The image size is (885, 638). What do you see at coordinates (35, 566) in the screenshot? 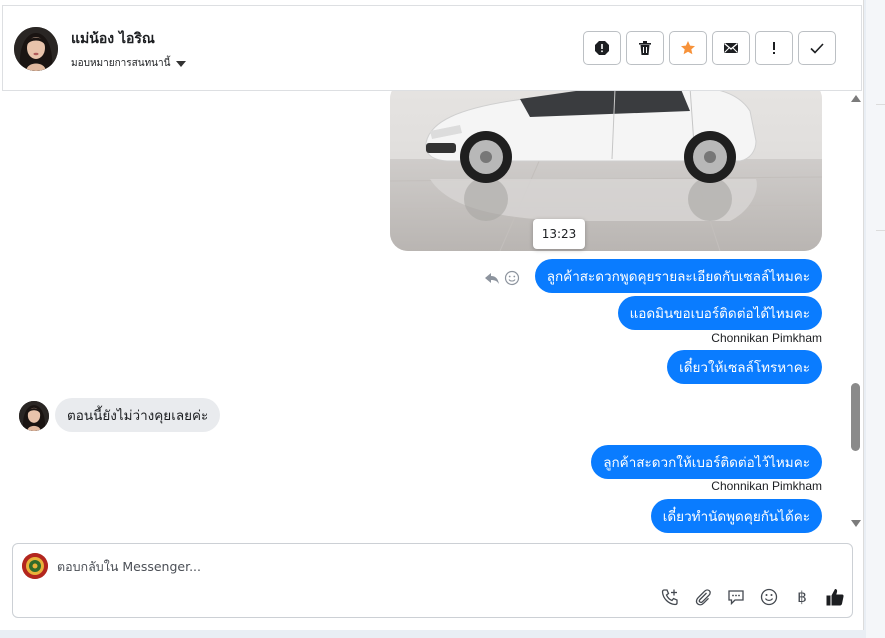
I see `page-avatar` at bounding box center [35, 566].